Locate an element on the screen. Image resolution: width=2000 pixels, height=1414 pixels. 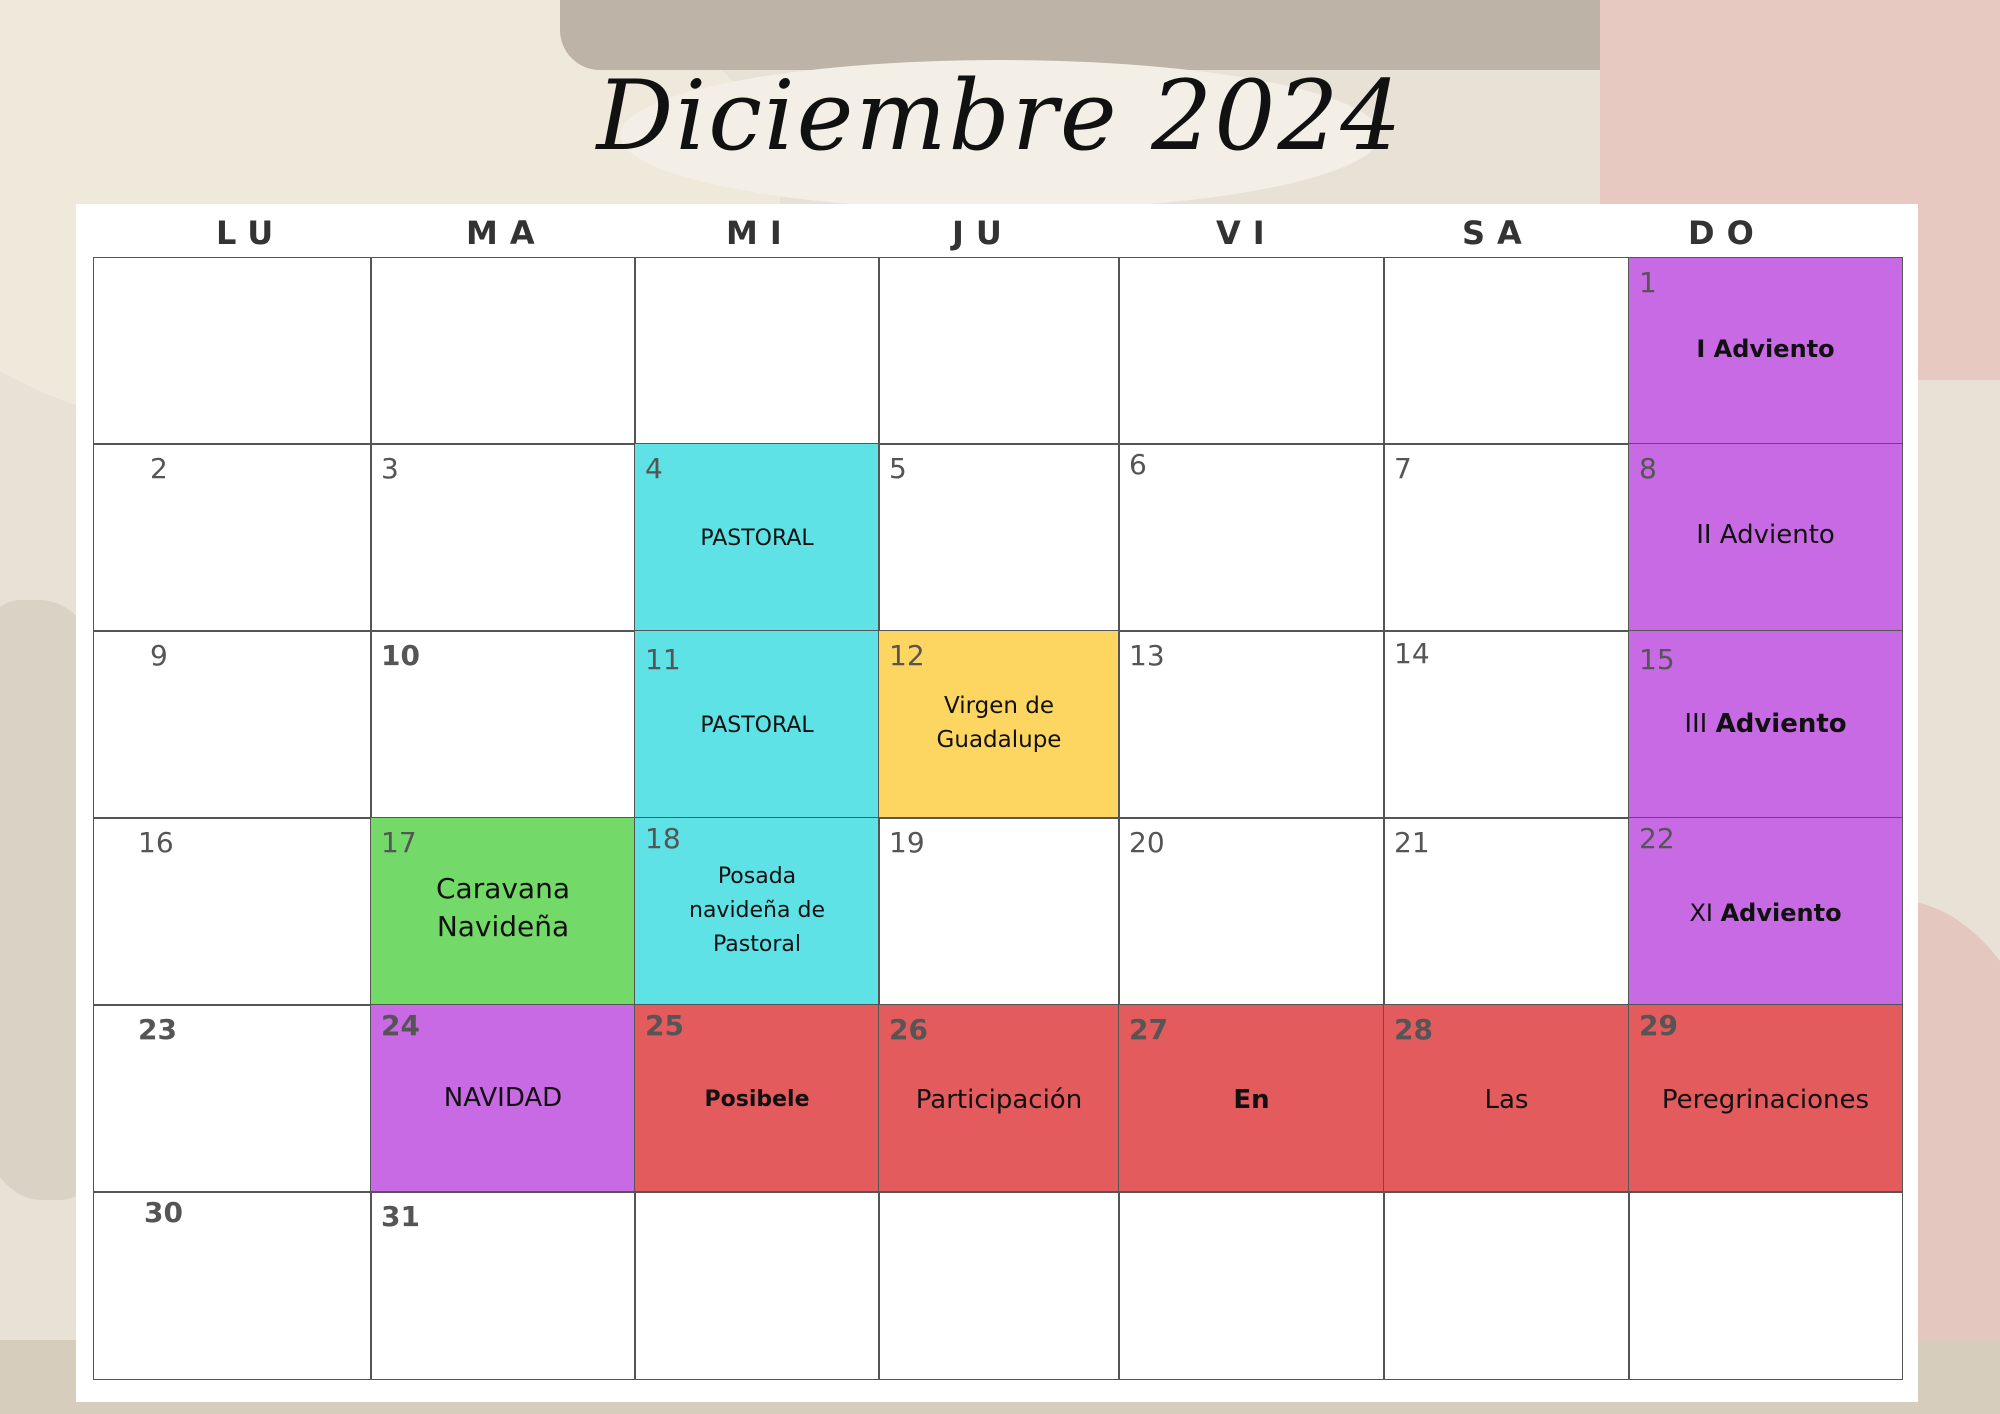
day-number: 10 is located at coordinates (400, 655).